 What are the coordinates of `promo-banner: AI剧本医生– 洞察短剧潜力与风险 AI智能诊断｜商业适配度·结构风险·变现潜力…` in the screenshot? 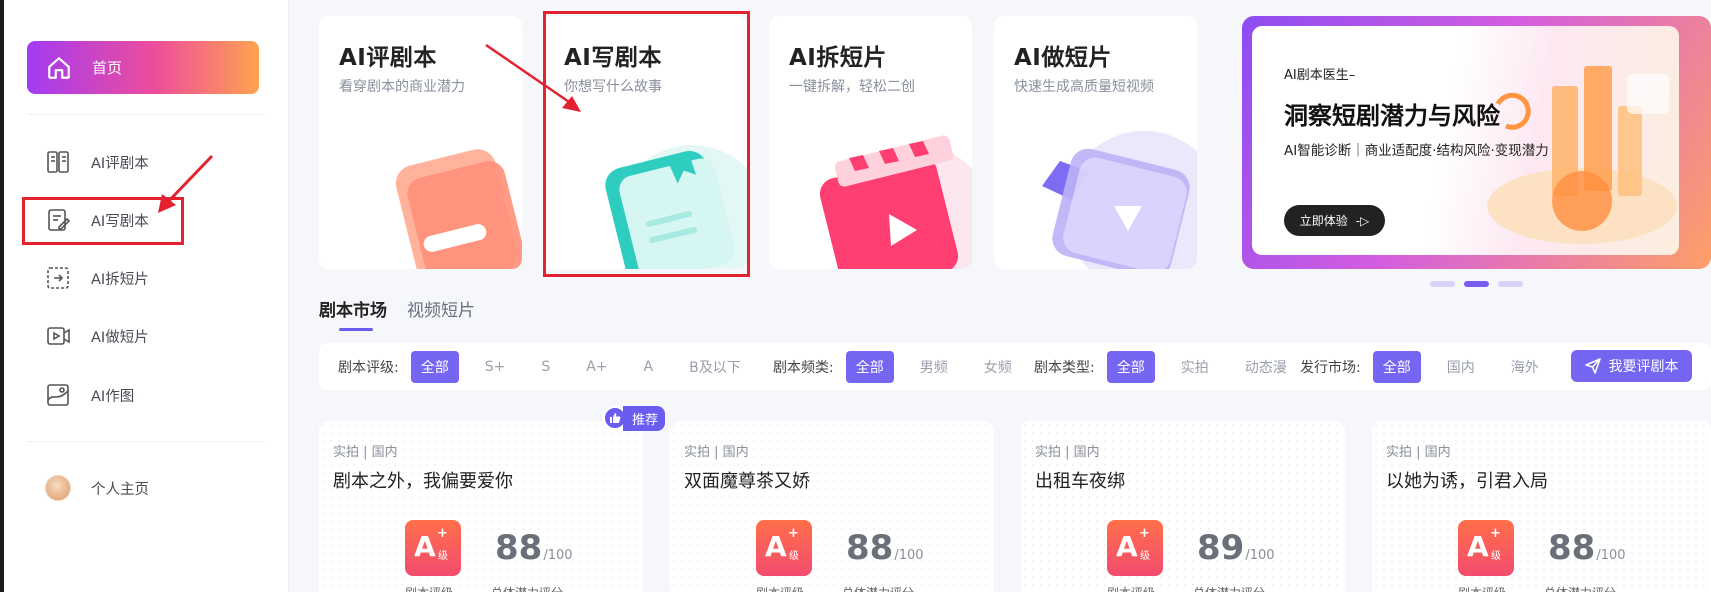 It's located at (1476, 142).